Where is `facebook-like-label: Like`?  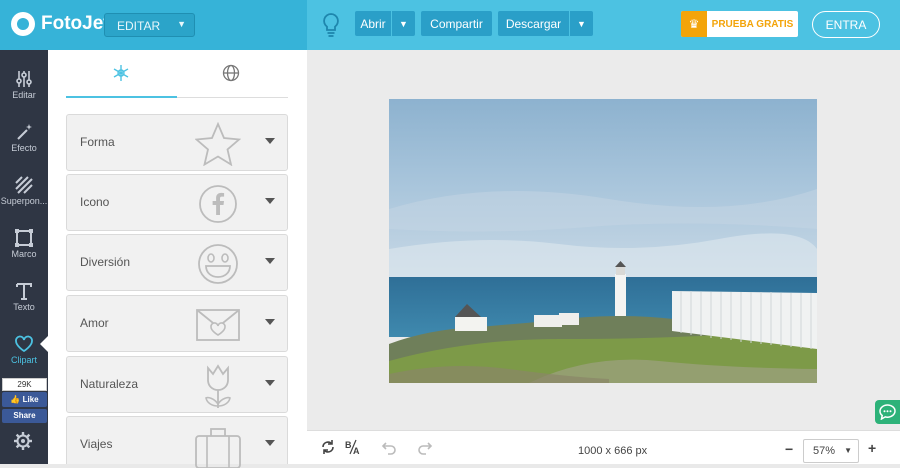
facebook-like-label: Like is located at coordinates (30, 399).